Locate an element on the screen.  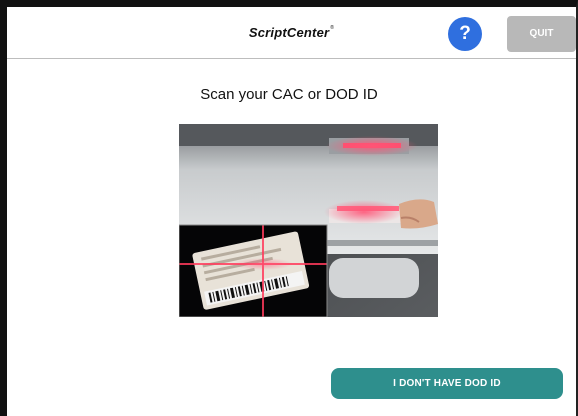
registered-mark: ® is located at coordinates (332, 28).